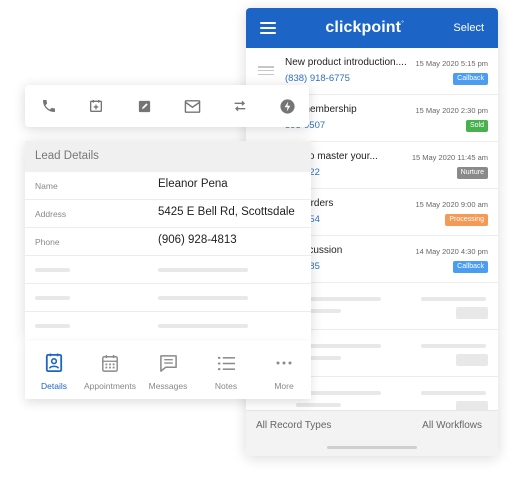  I want to click on lead-field-row: Name Eleanor Pena, so click(168, 186).